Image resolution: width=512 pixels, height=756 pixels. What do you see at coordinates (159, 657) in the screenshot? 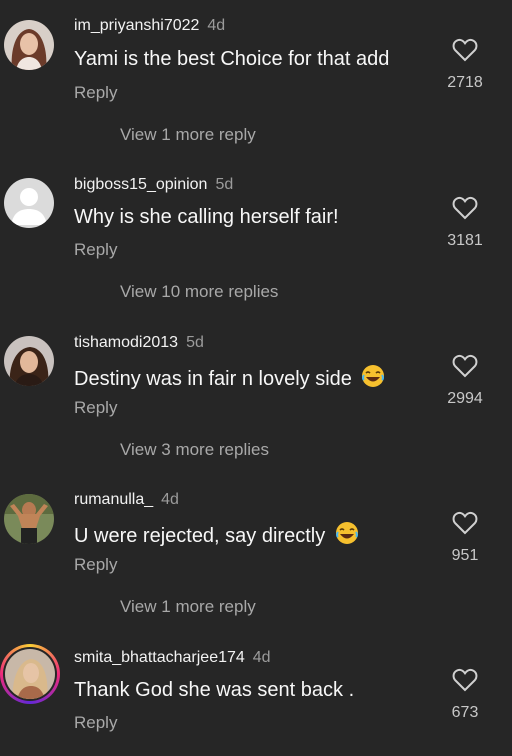
I see `comment-username: smita_bhattacharjee174` at bounding box center [159, 657].